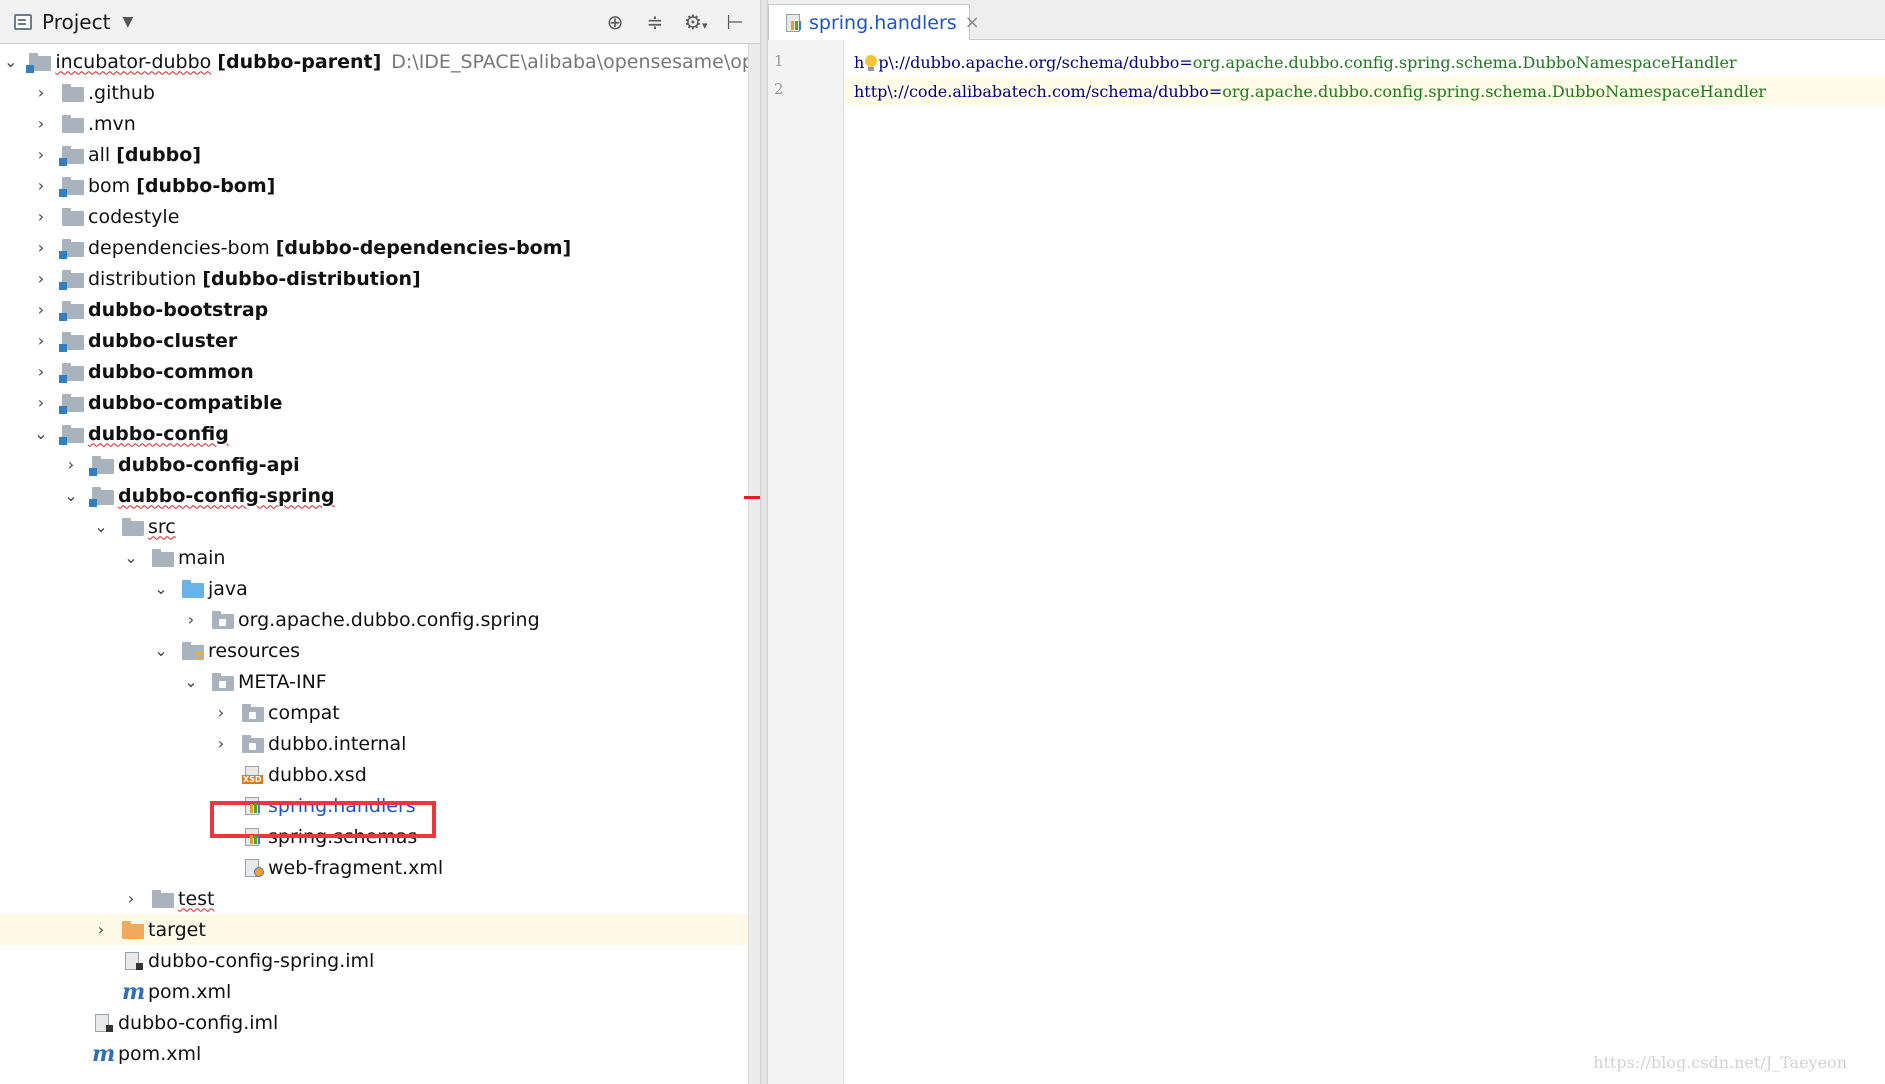  I want to click on tab-label: spring.handlers, so click(883, 22).